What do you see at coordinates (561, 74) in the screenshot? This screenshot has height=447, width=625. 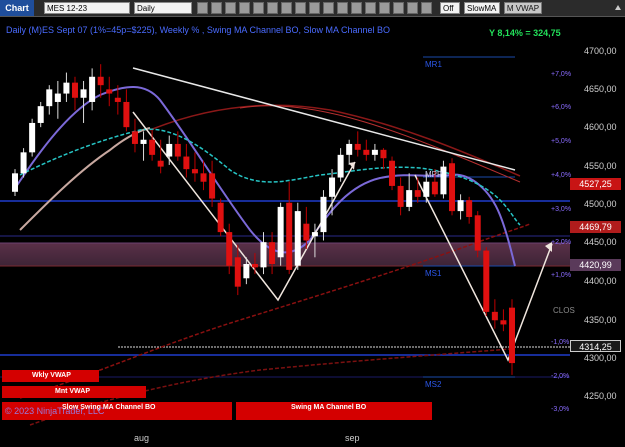 I see `pct-tick-7: +7,0%` at bounding box center [561, 74].